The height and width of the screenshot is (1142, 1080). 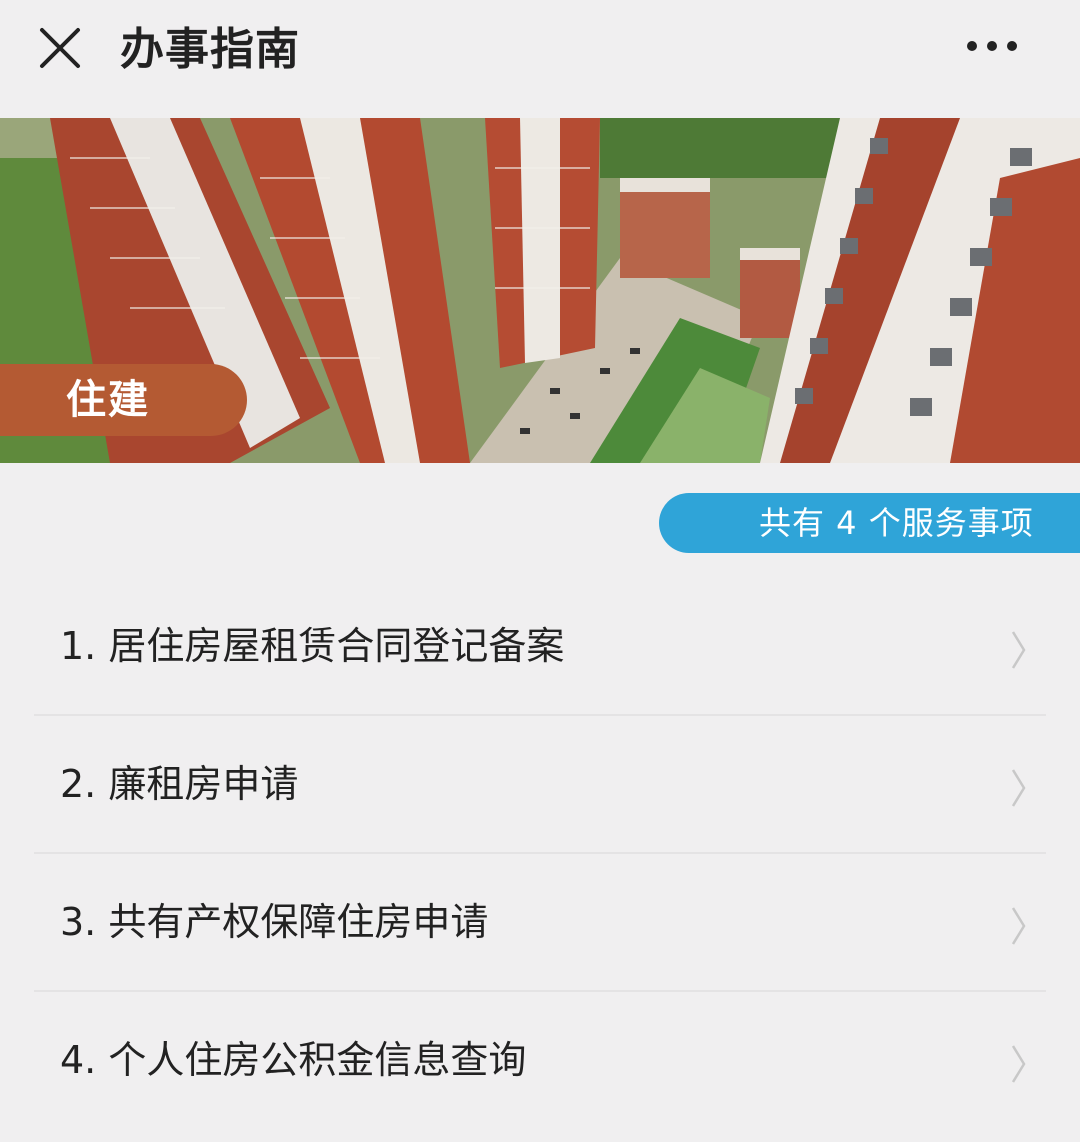 I want to click on list-item: 2. 廉租房申请, so click(x=540, y=785).